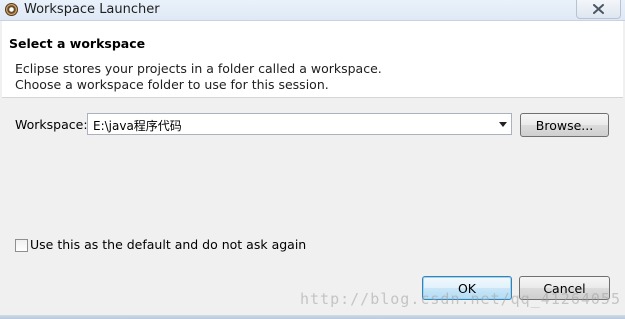 The height and width of the screenshot is (319, 625). I want to click on close-button, so click(598, 9).